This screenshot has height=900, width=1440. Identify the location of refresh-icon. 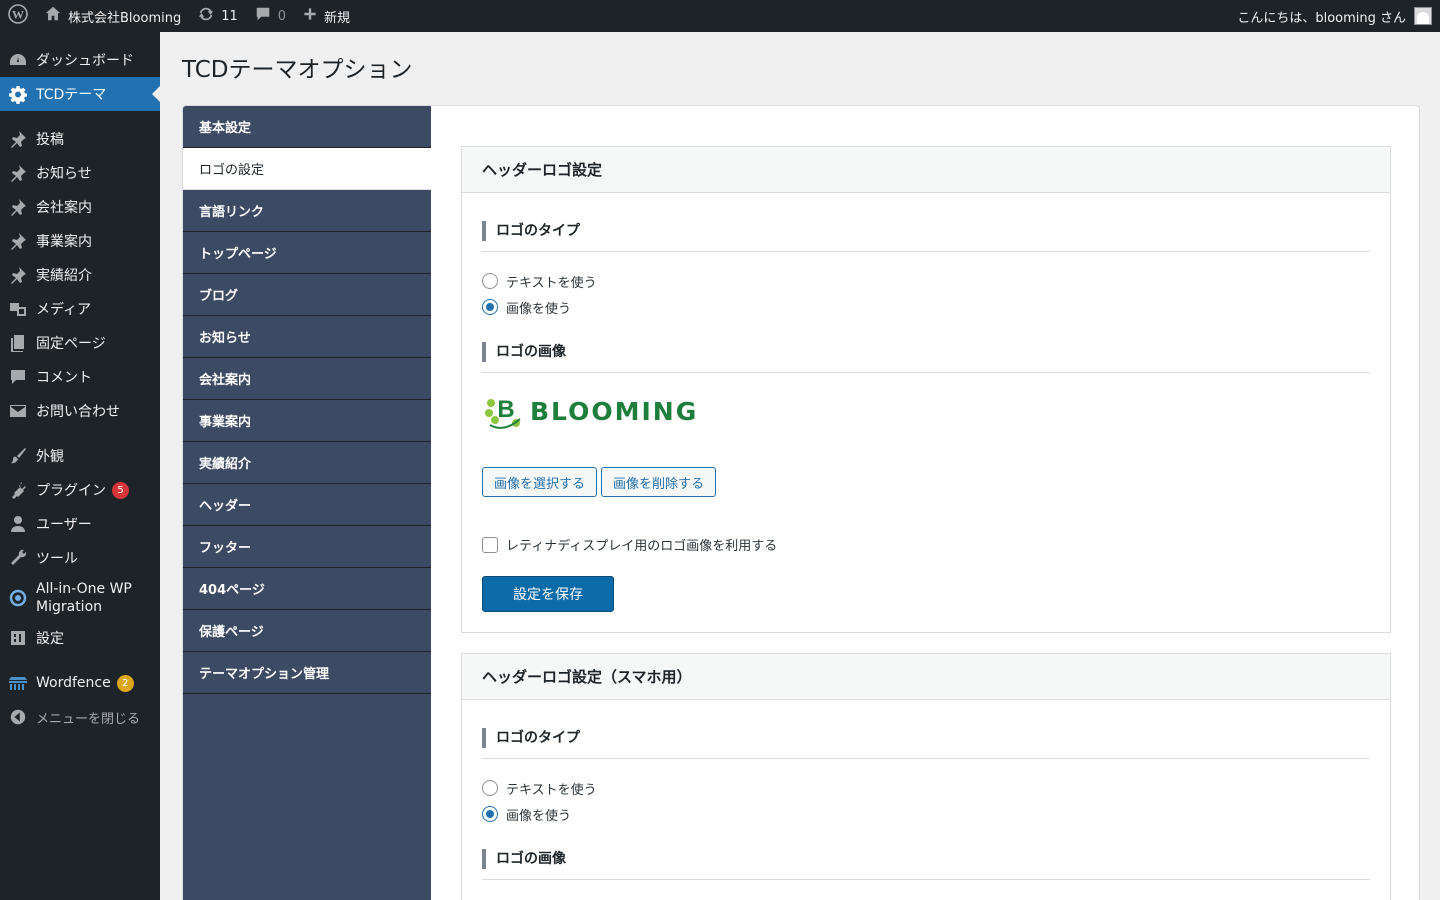
(206, 16).